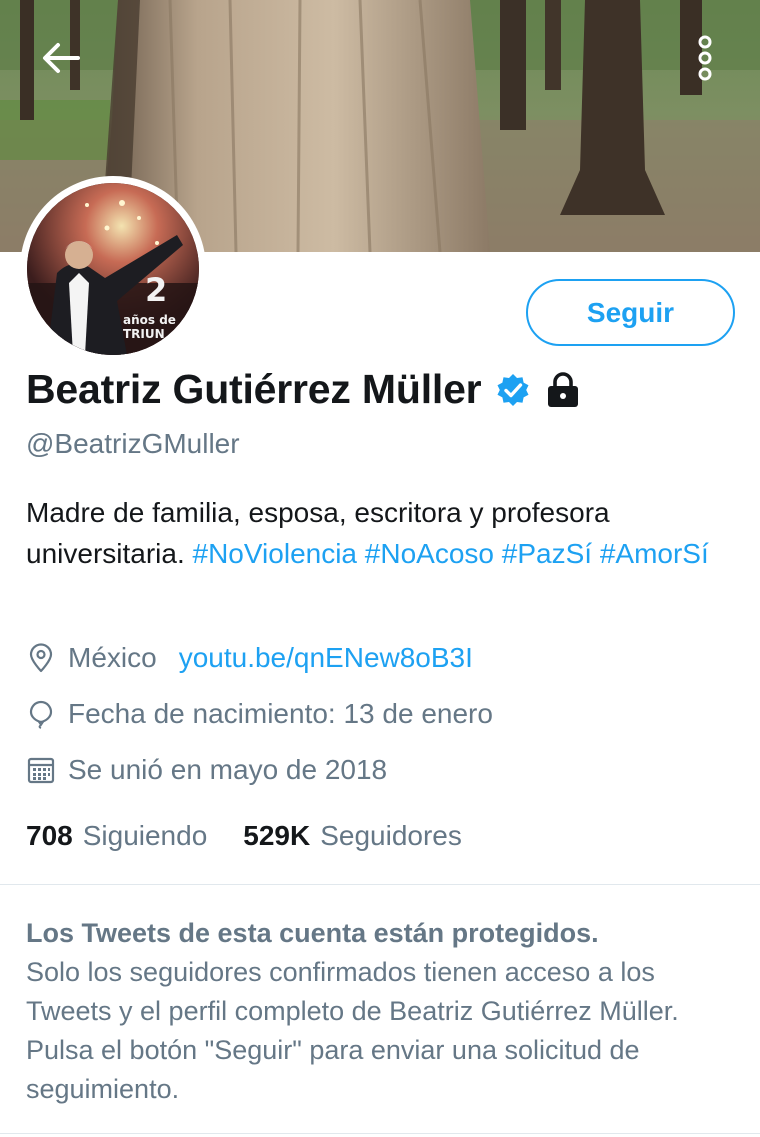 This screenshot has height=1137, width=760. I want to click on back-button, so click(60, 58).